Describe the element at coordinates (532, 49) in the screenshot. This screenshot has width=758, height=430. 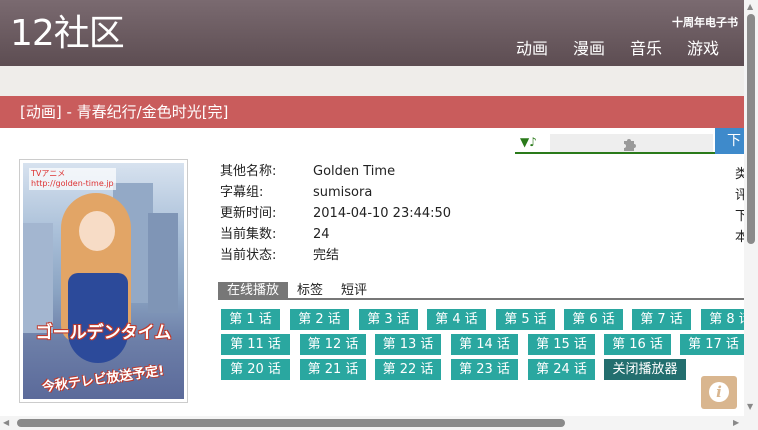
I see `nav-item-anime: 动画` at that location.